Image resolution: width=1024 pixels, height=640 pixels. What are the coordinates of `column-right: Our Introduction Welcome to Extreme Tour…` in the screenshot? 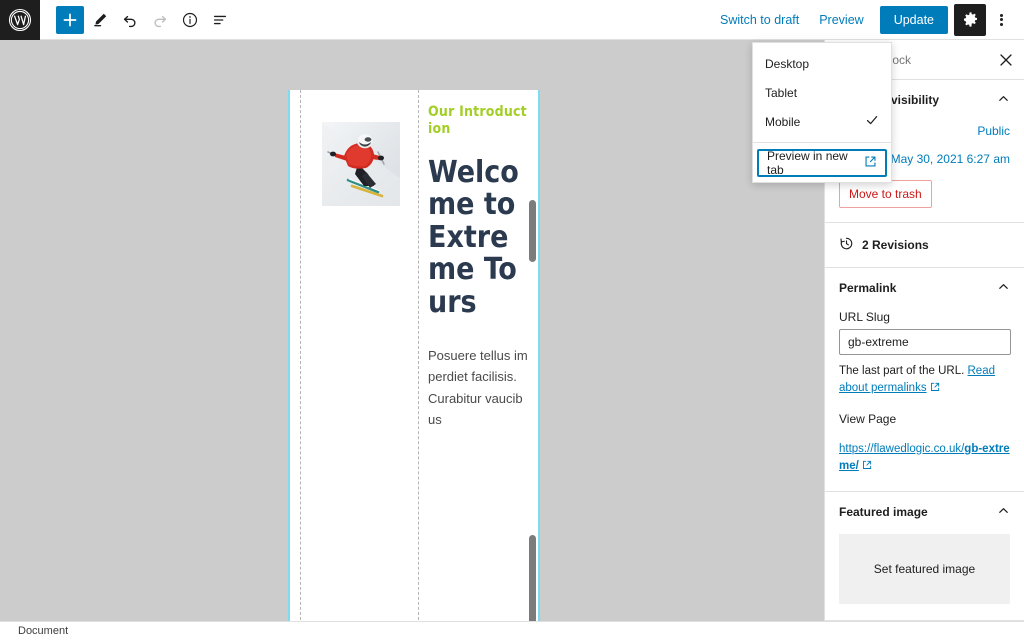 It's located at (478, 355).